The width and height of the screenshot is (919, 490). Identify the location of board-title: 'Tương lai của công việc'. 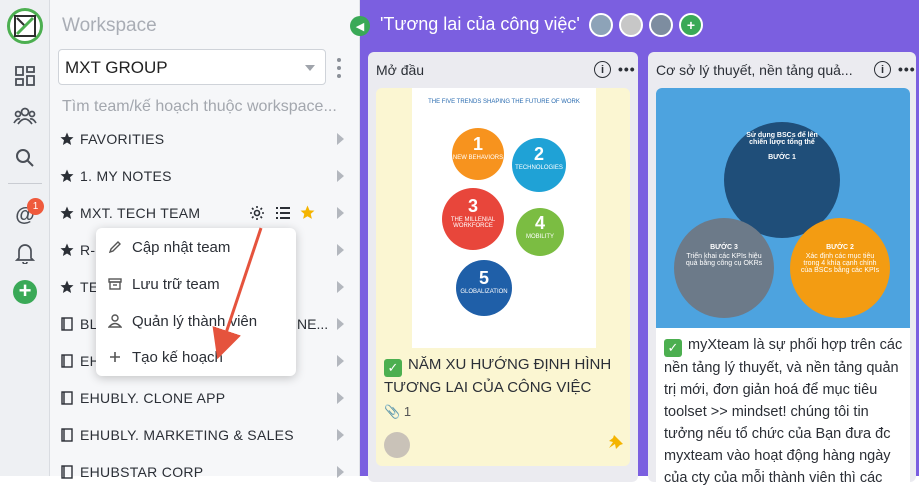
(480, 24).